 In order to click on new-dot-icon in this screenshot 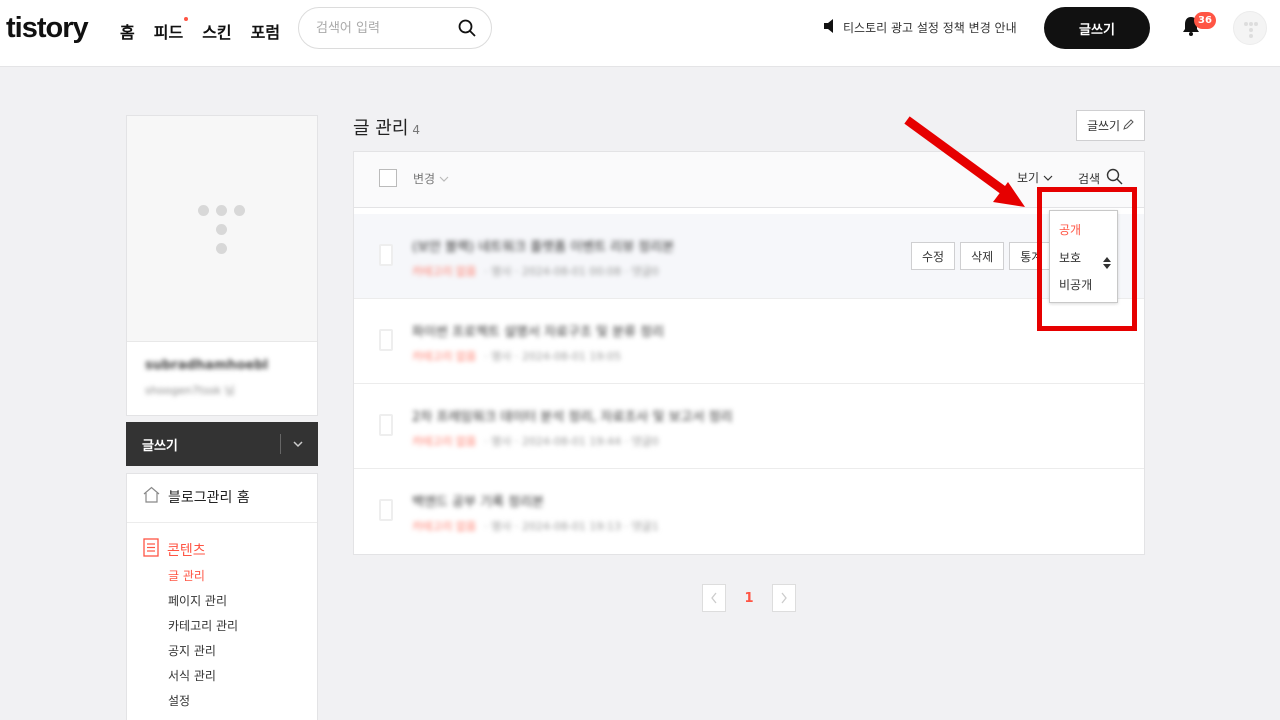, I will do `click(186, 19)`.